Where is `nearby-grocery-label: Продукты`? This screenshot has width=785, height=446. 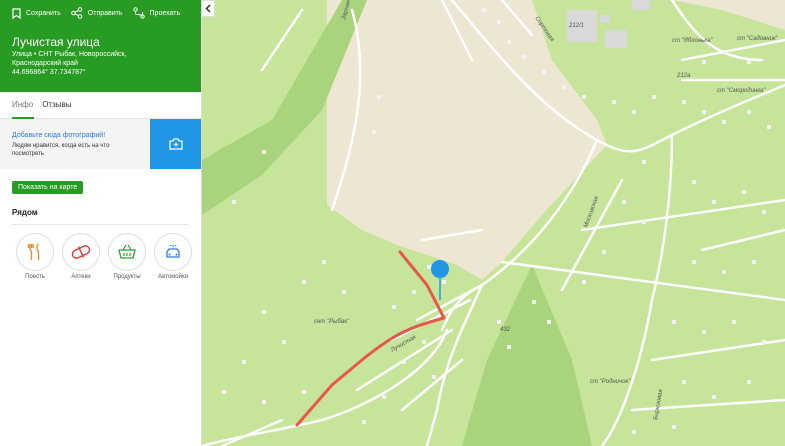
nearby-grocery-label: Продукты is located at coordinates (127, 277).